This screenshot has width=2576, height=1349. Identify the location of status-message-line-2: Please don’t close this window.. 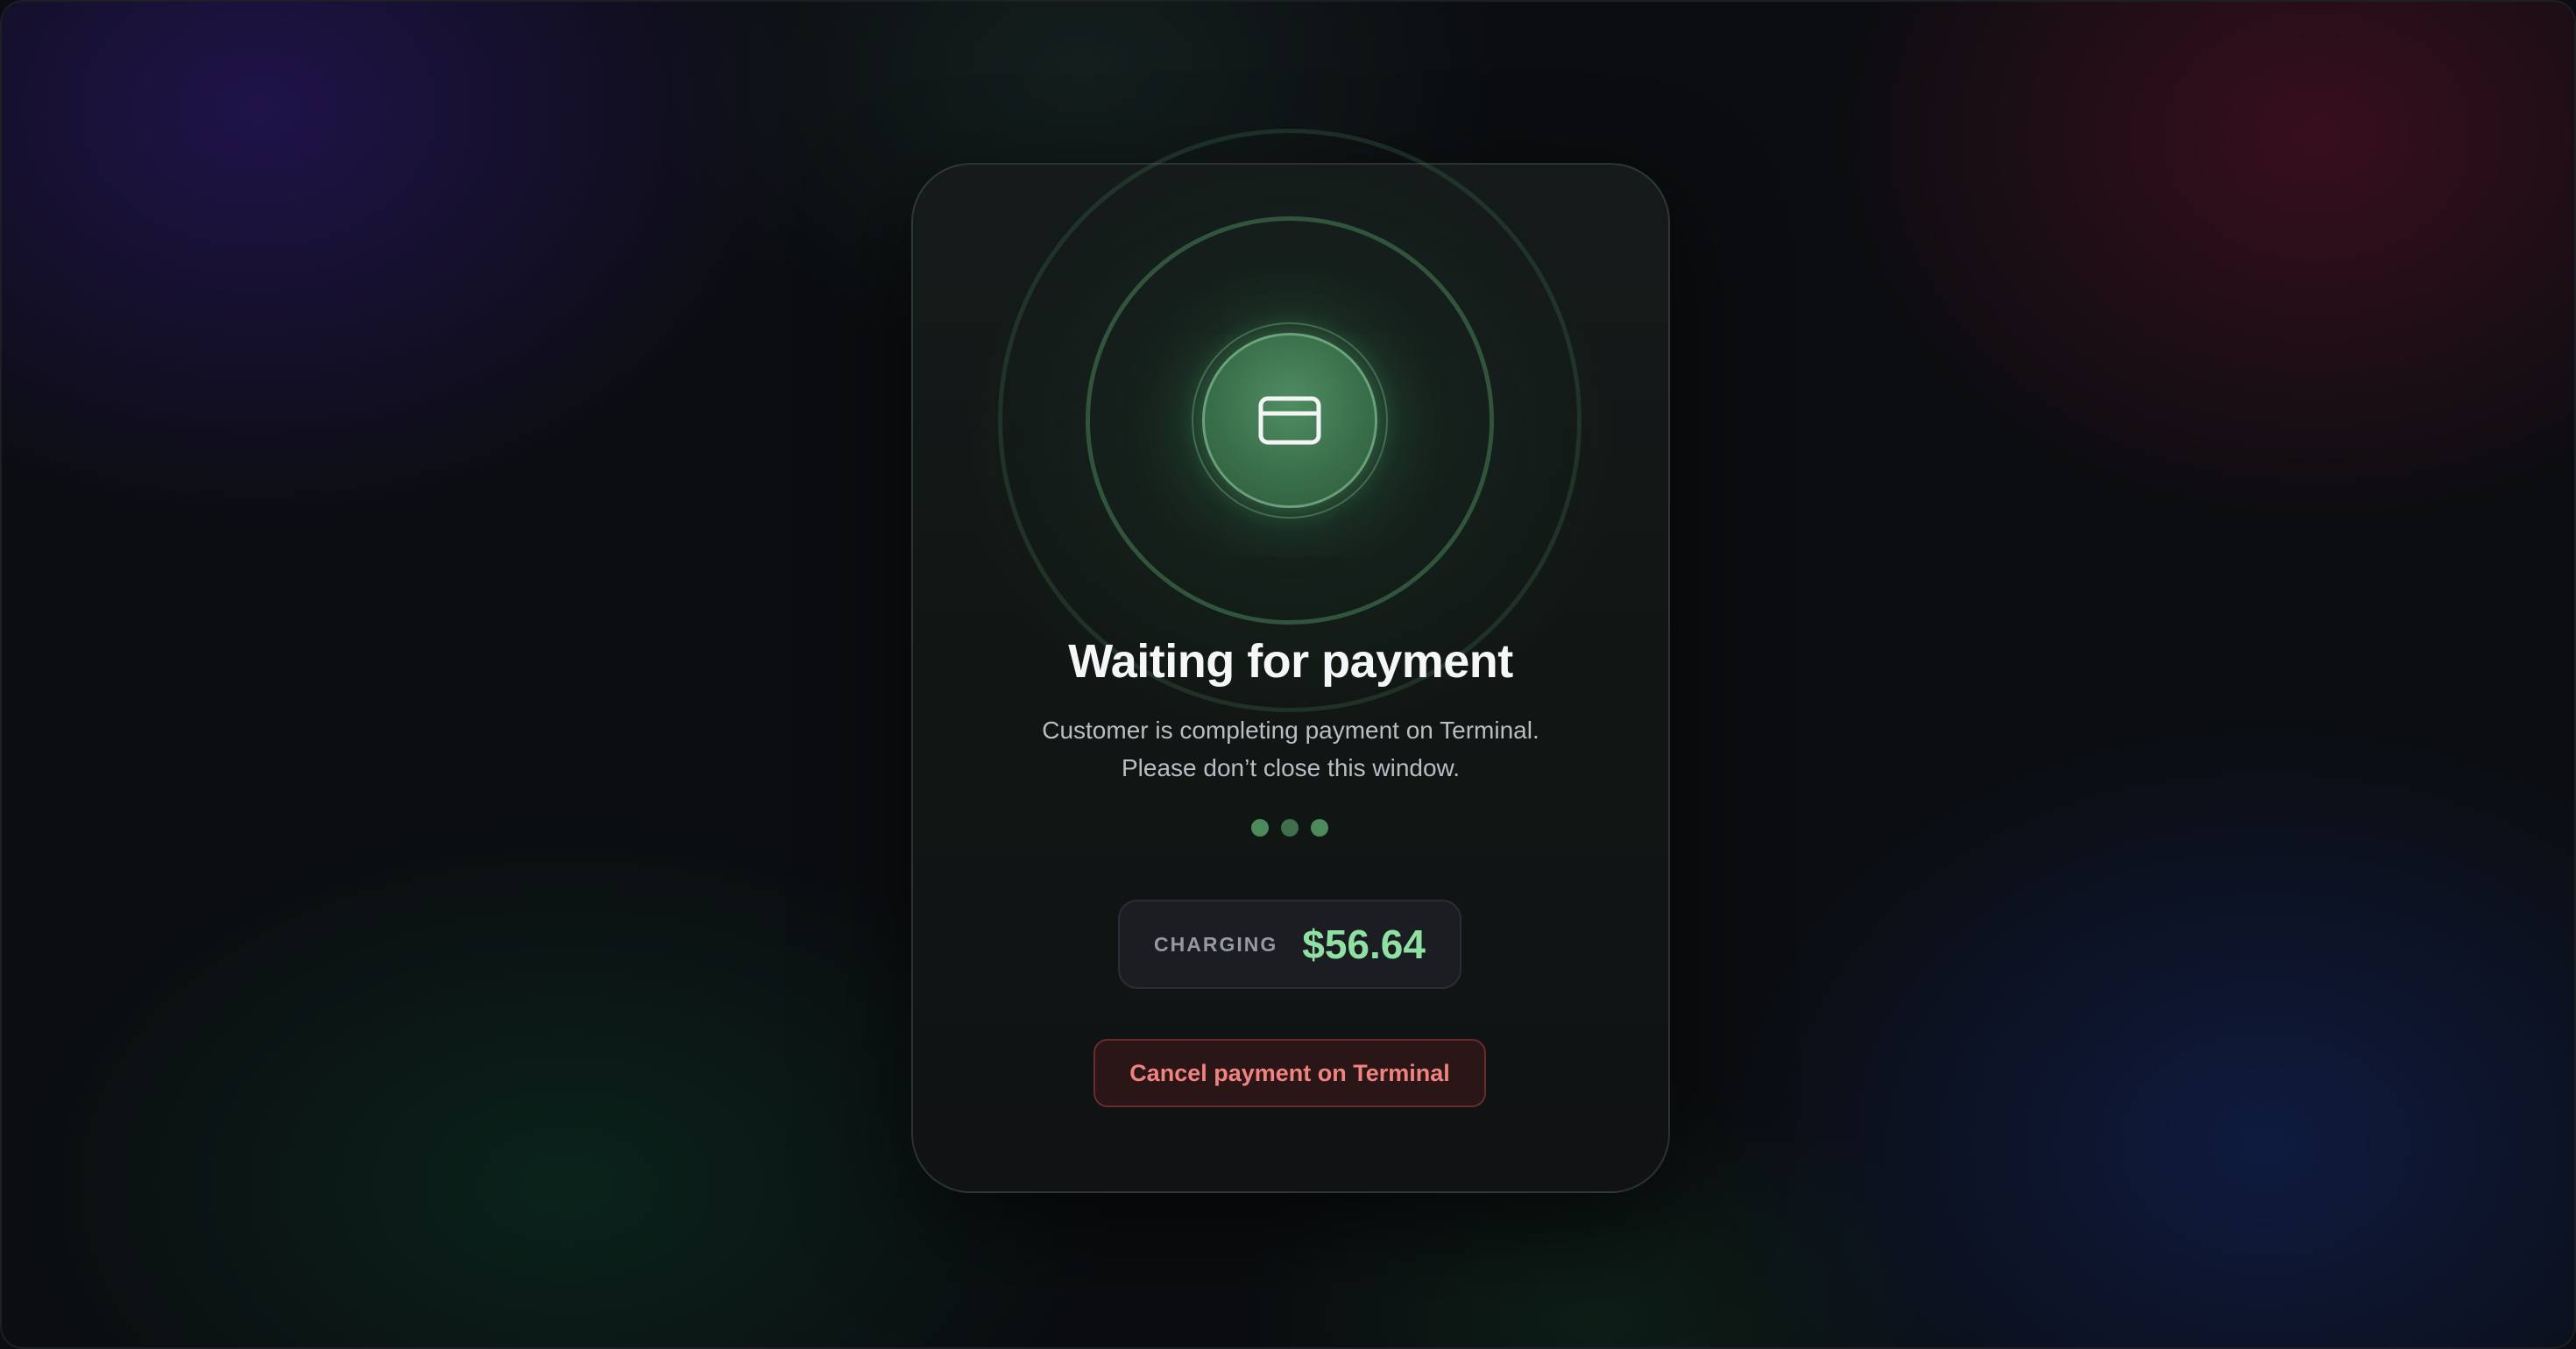
(1291, 767).